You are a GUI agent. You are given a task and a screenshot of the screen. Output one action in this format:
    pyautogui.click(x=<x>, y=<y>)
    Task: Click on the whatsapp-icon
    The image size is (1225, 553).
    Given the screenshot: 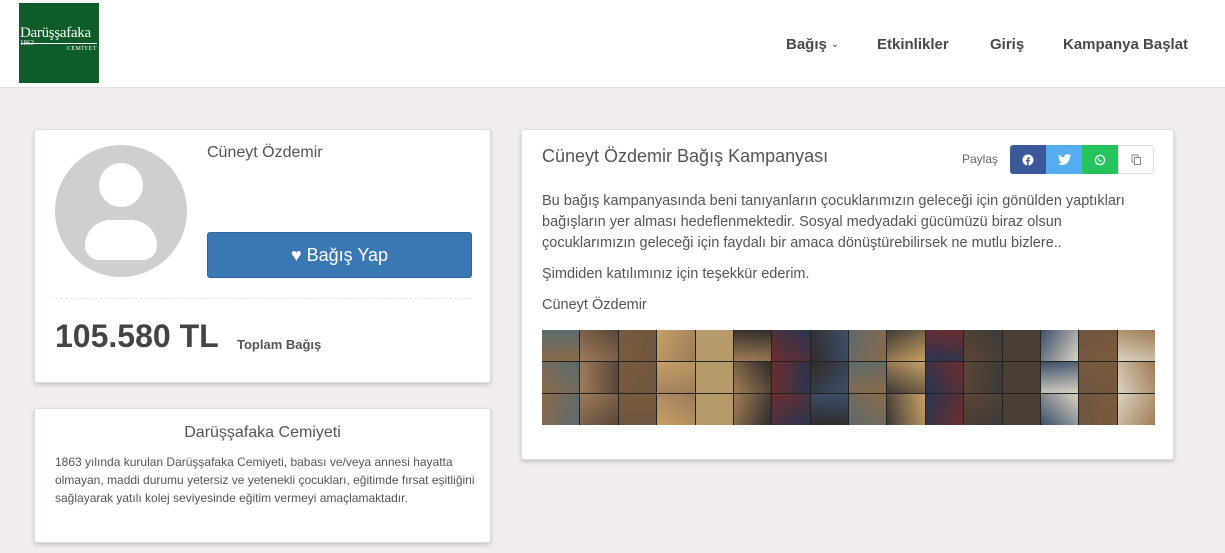 What is the action you would take?
    pyautogui.click(x=1100, y=159)
    